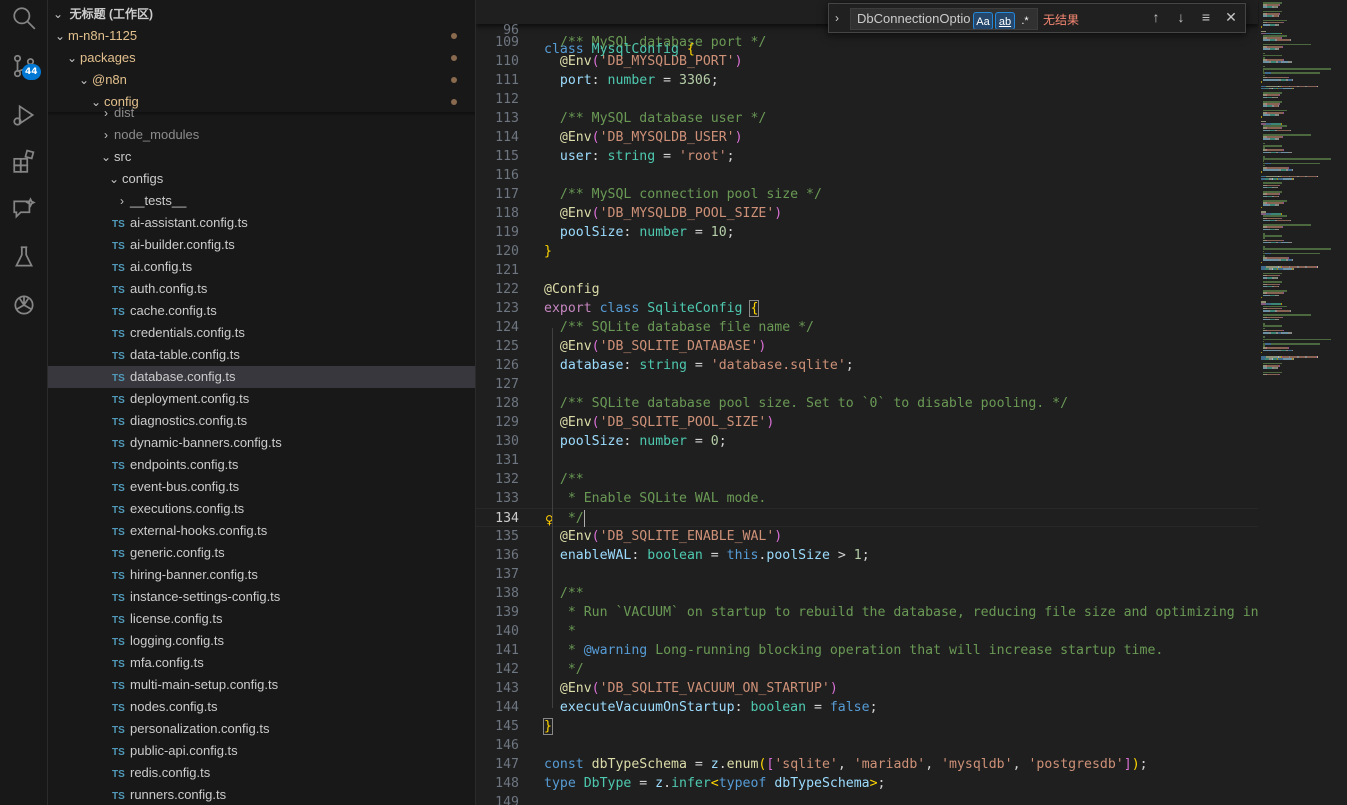  Describe the element at coordinates (867, 346) in the screenshot. I see `code-line: 125 @Env('DB_SQLITE_DATABASE')` at that location.